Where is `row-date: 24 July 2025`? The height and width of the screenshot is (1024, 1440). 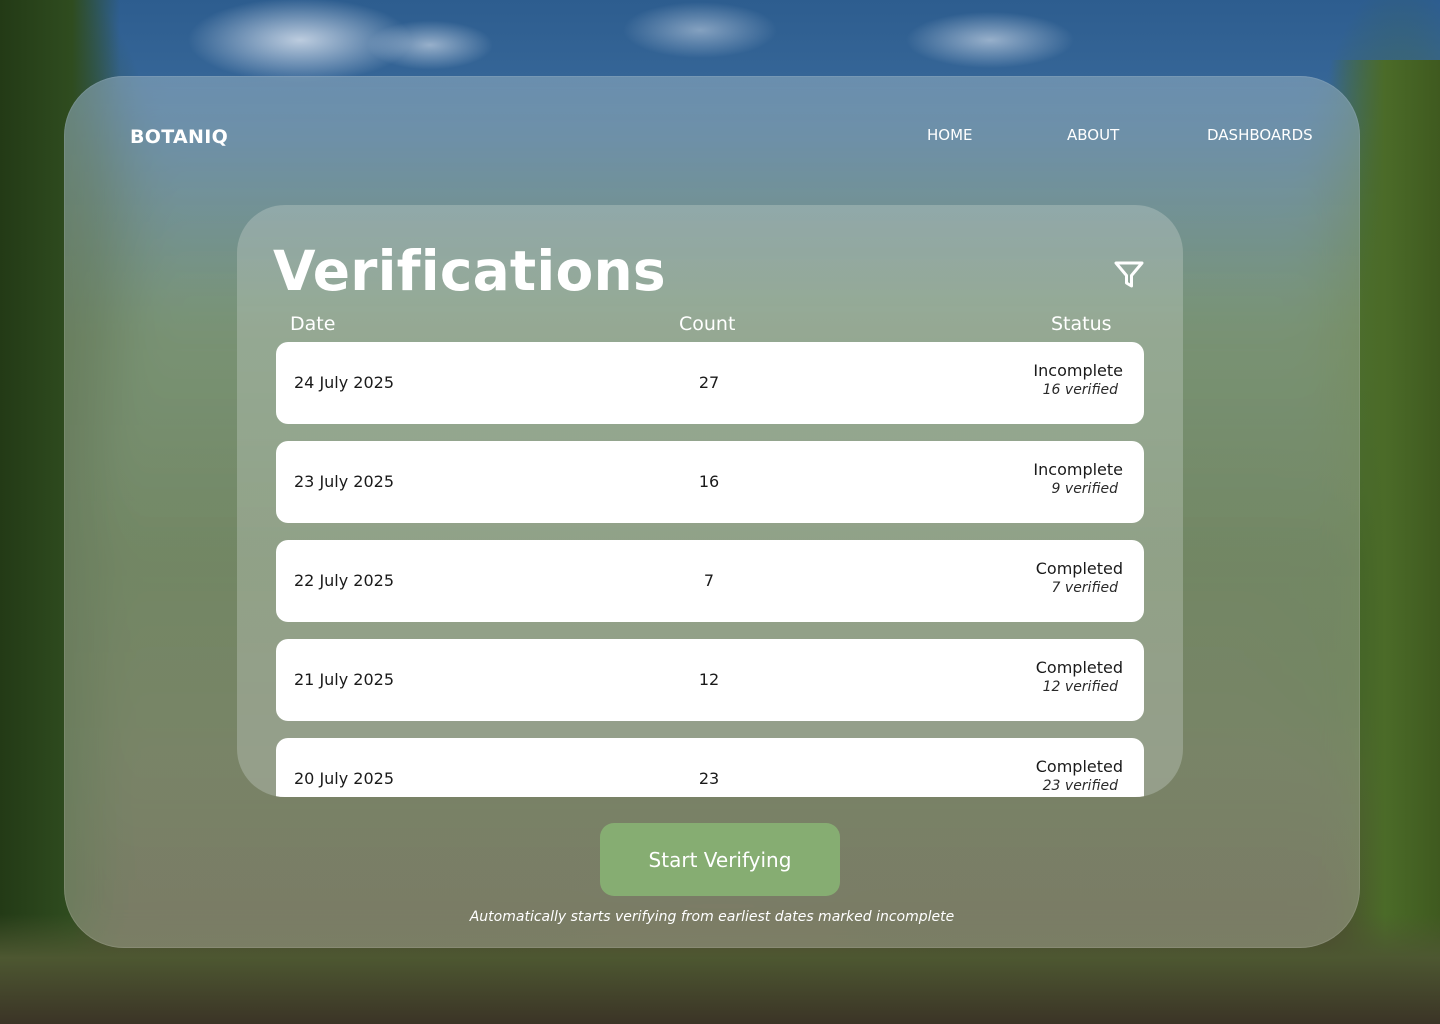
row-date: 24 July 2025 is located at coordinates (344, 382).